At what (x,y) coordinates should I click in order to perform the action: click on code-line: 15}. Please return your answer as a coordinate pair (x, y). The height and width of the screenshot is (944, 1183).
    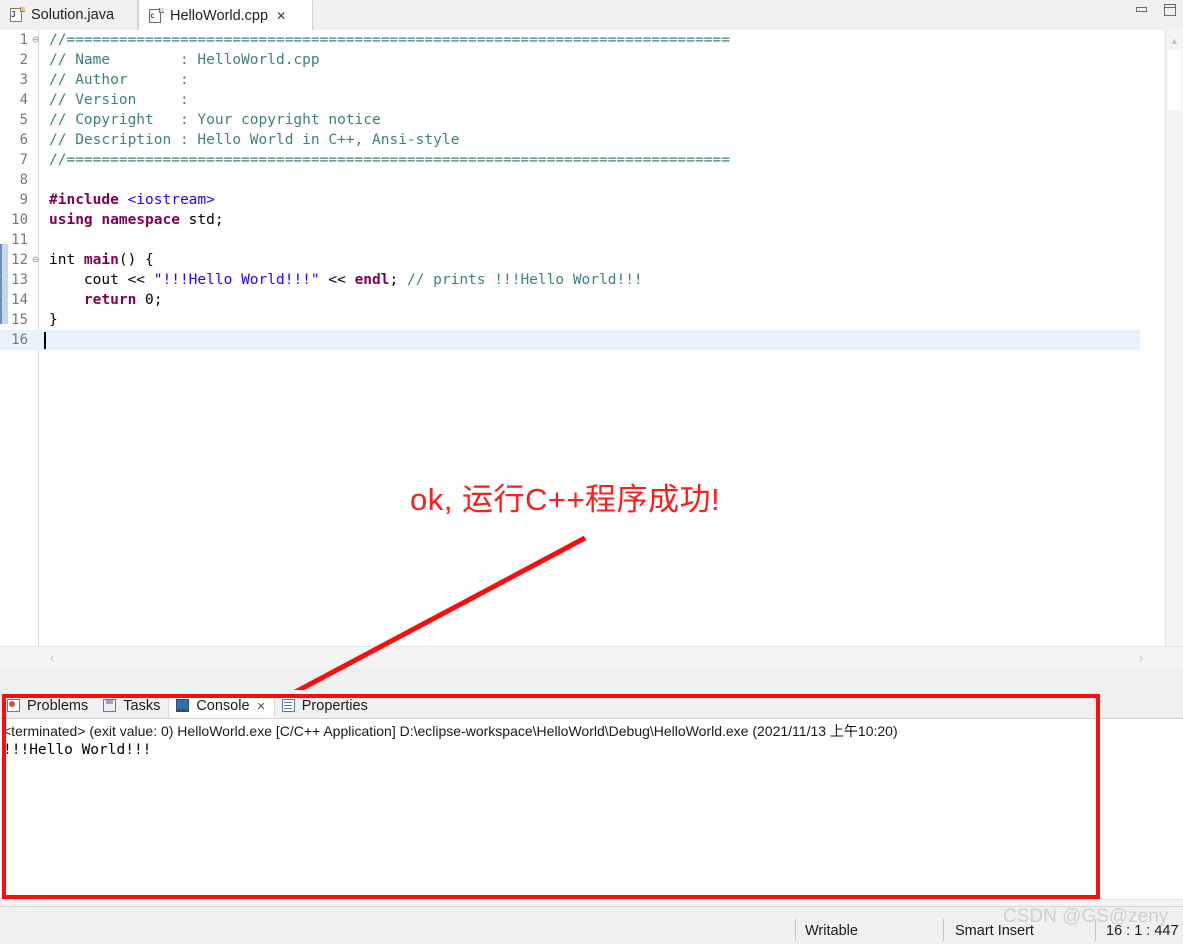
    Looking at the image, I should click on (570, 320).